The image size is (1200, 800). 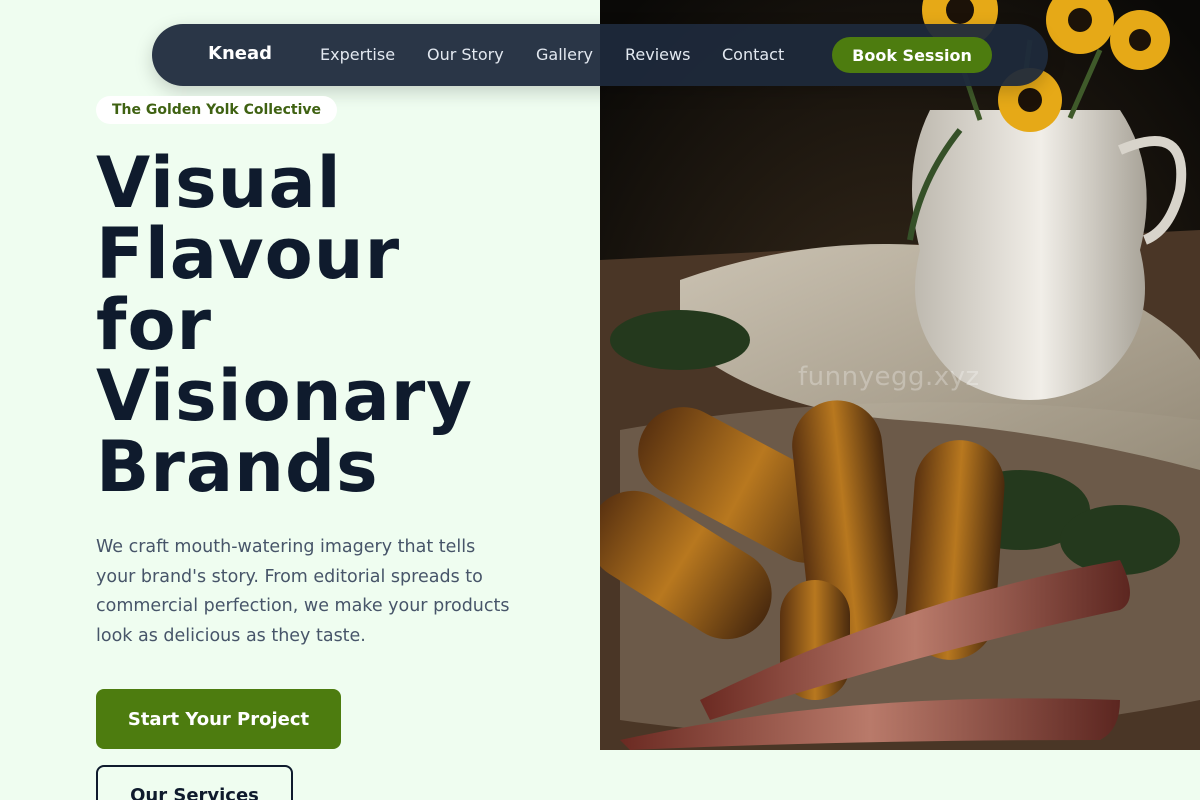 What do you see at coordinates (465, 54) in the screenshot?
I see `nav-link-our-story: Our Story` at bounding box center [465, 54].